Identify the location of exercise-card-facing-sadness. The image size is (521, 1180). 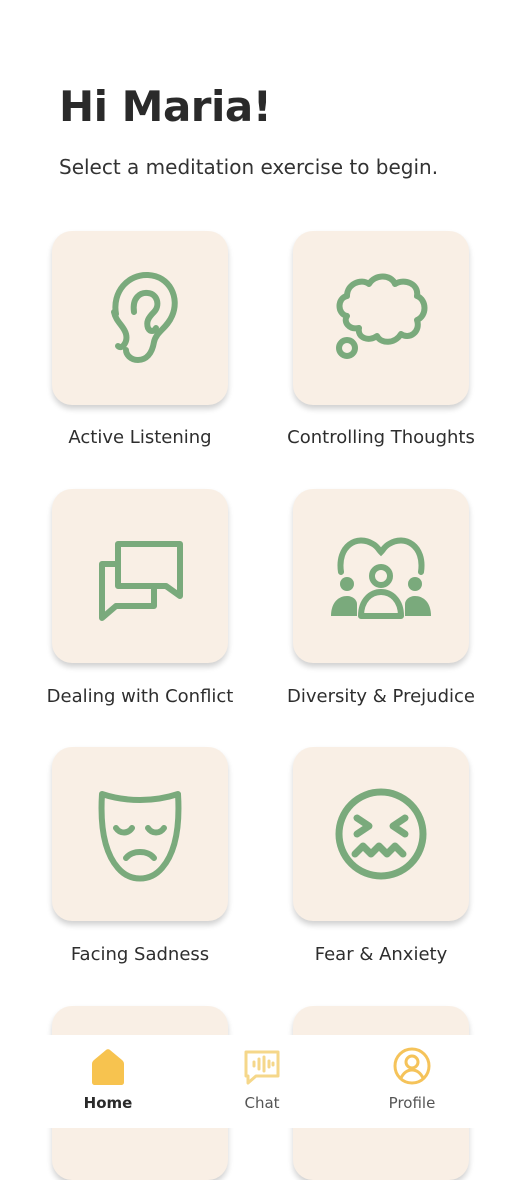
(140, 834).